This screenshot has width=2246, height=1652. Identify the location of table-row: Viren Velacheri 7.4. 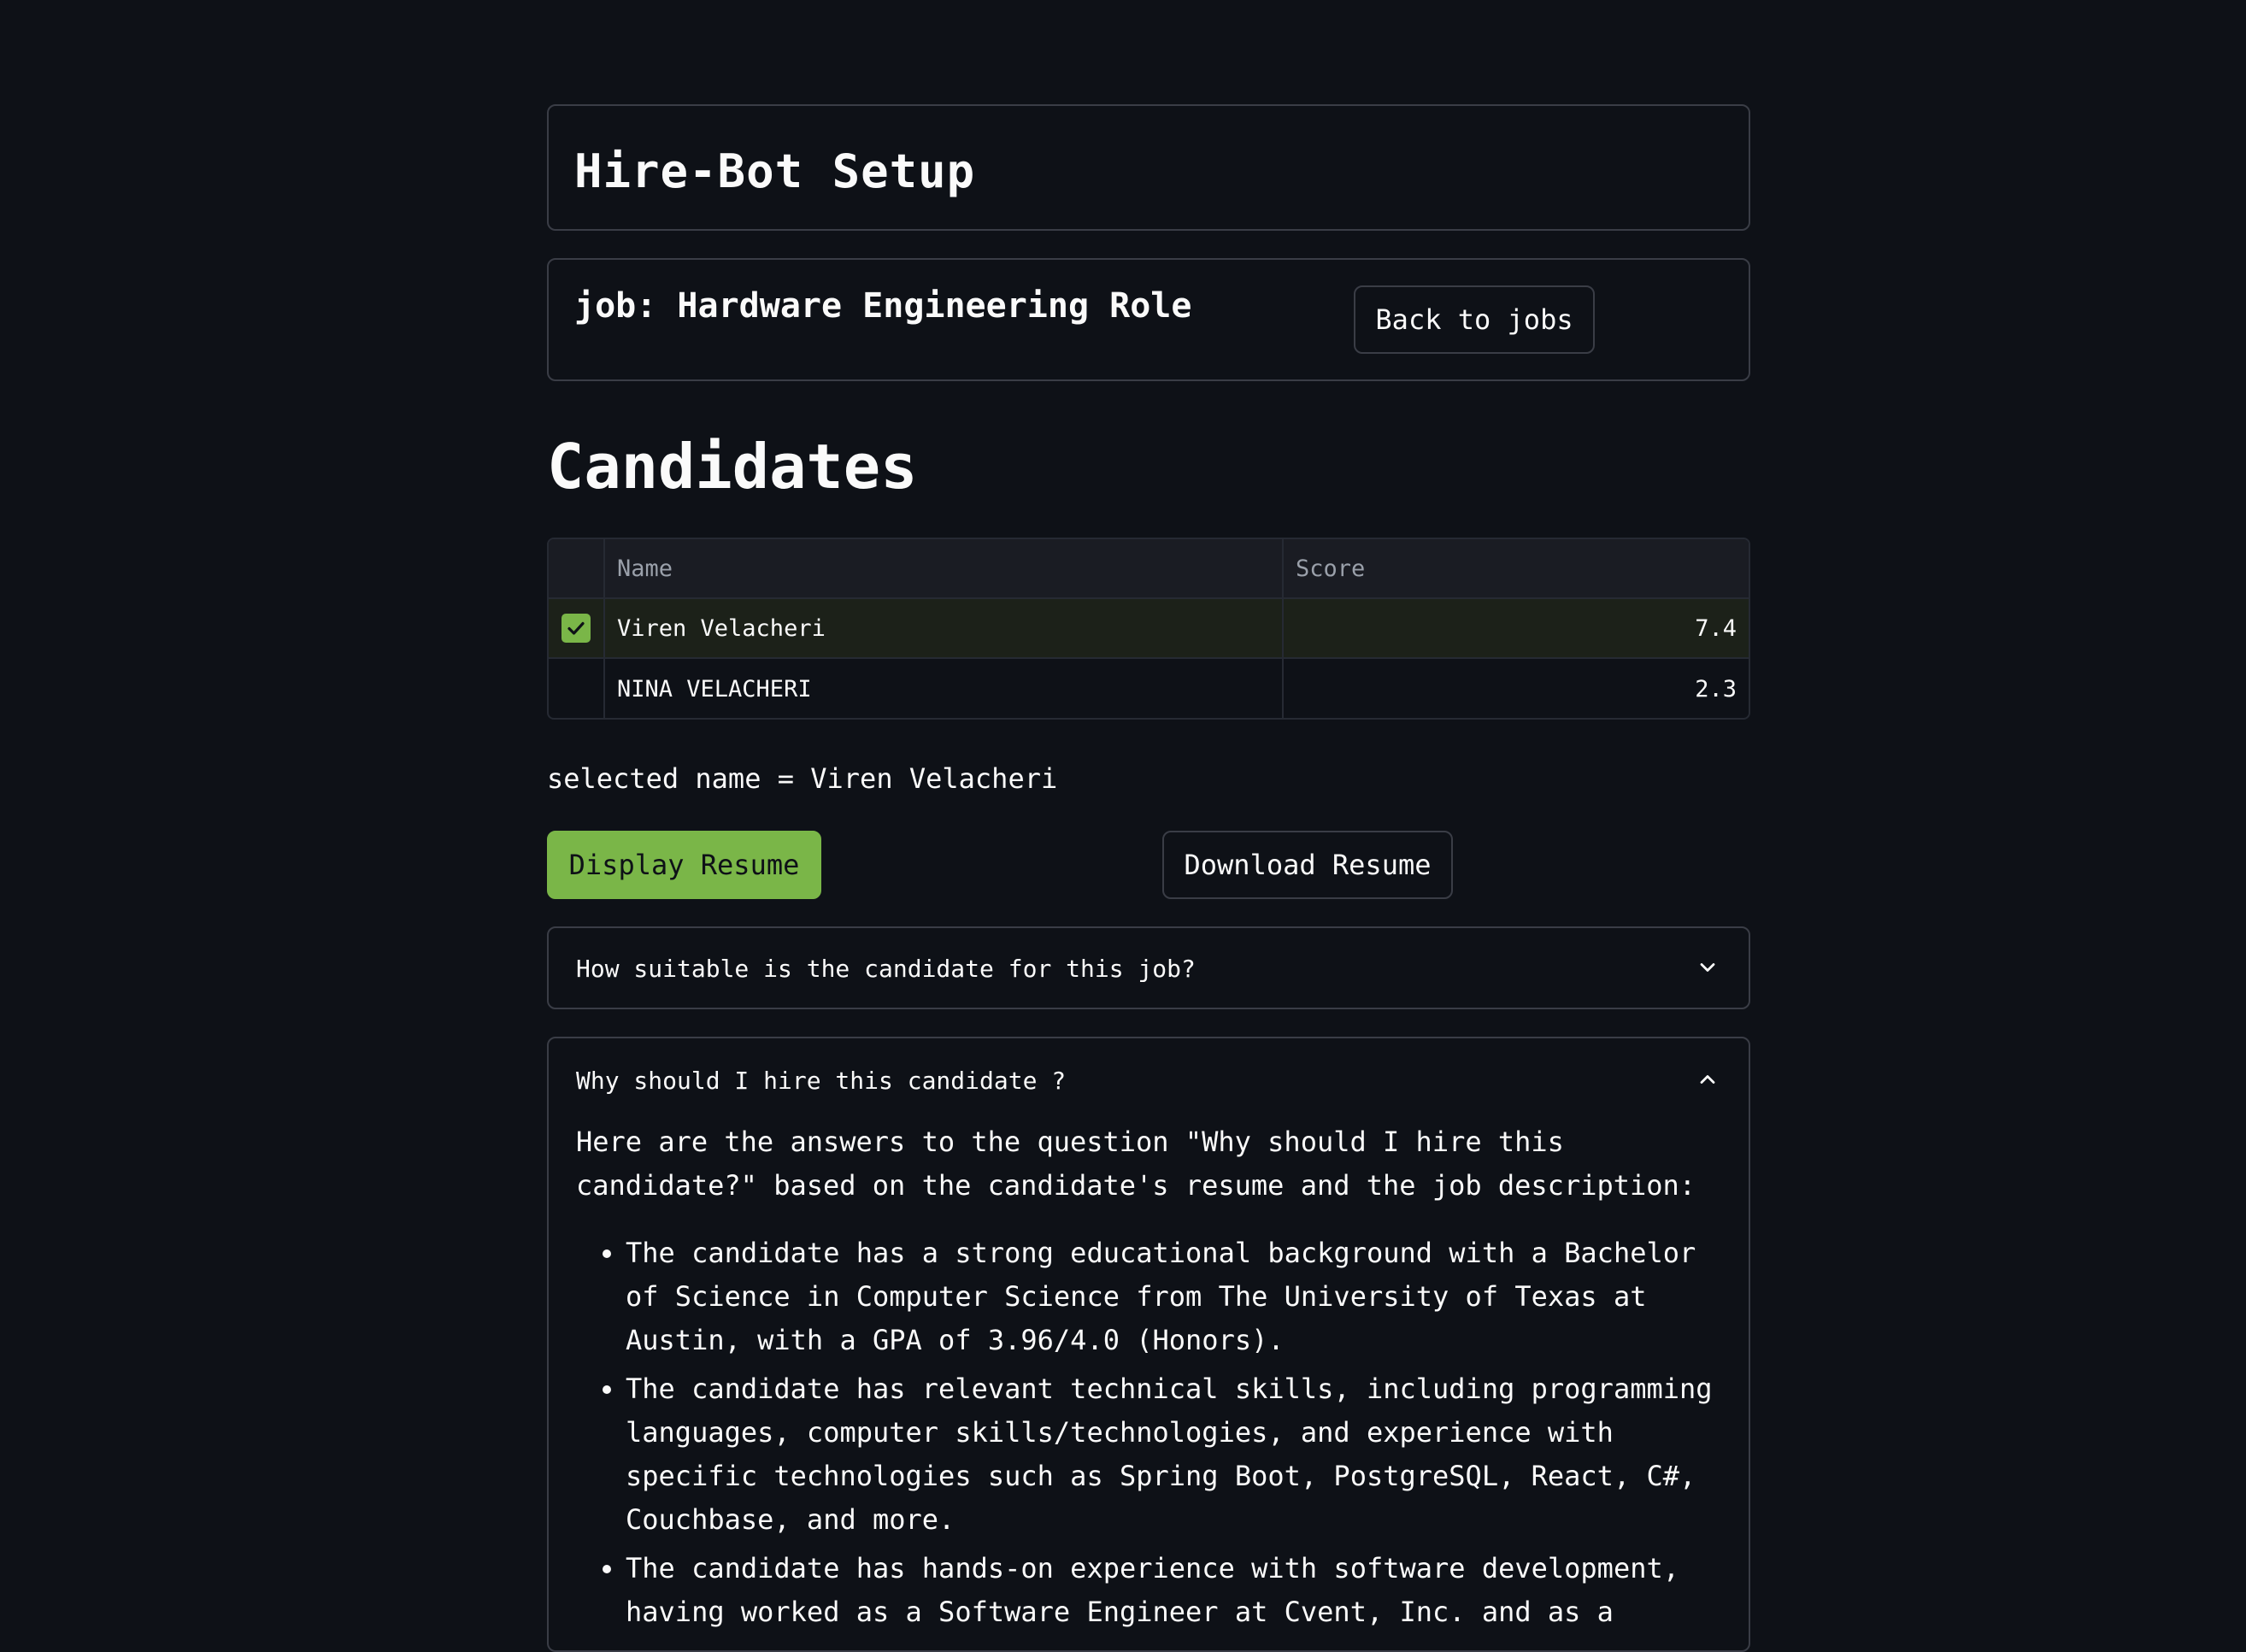
(1149, 629).